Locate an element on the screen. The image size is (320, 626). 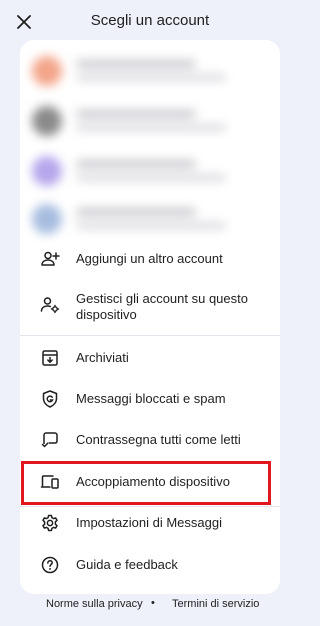
blocked-spam-item: Messaggi bloccati e spam is located at coordinates (150, 399).